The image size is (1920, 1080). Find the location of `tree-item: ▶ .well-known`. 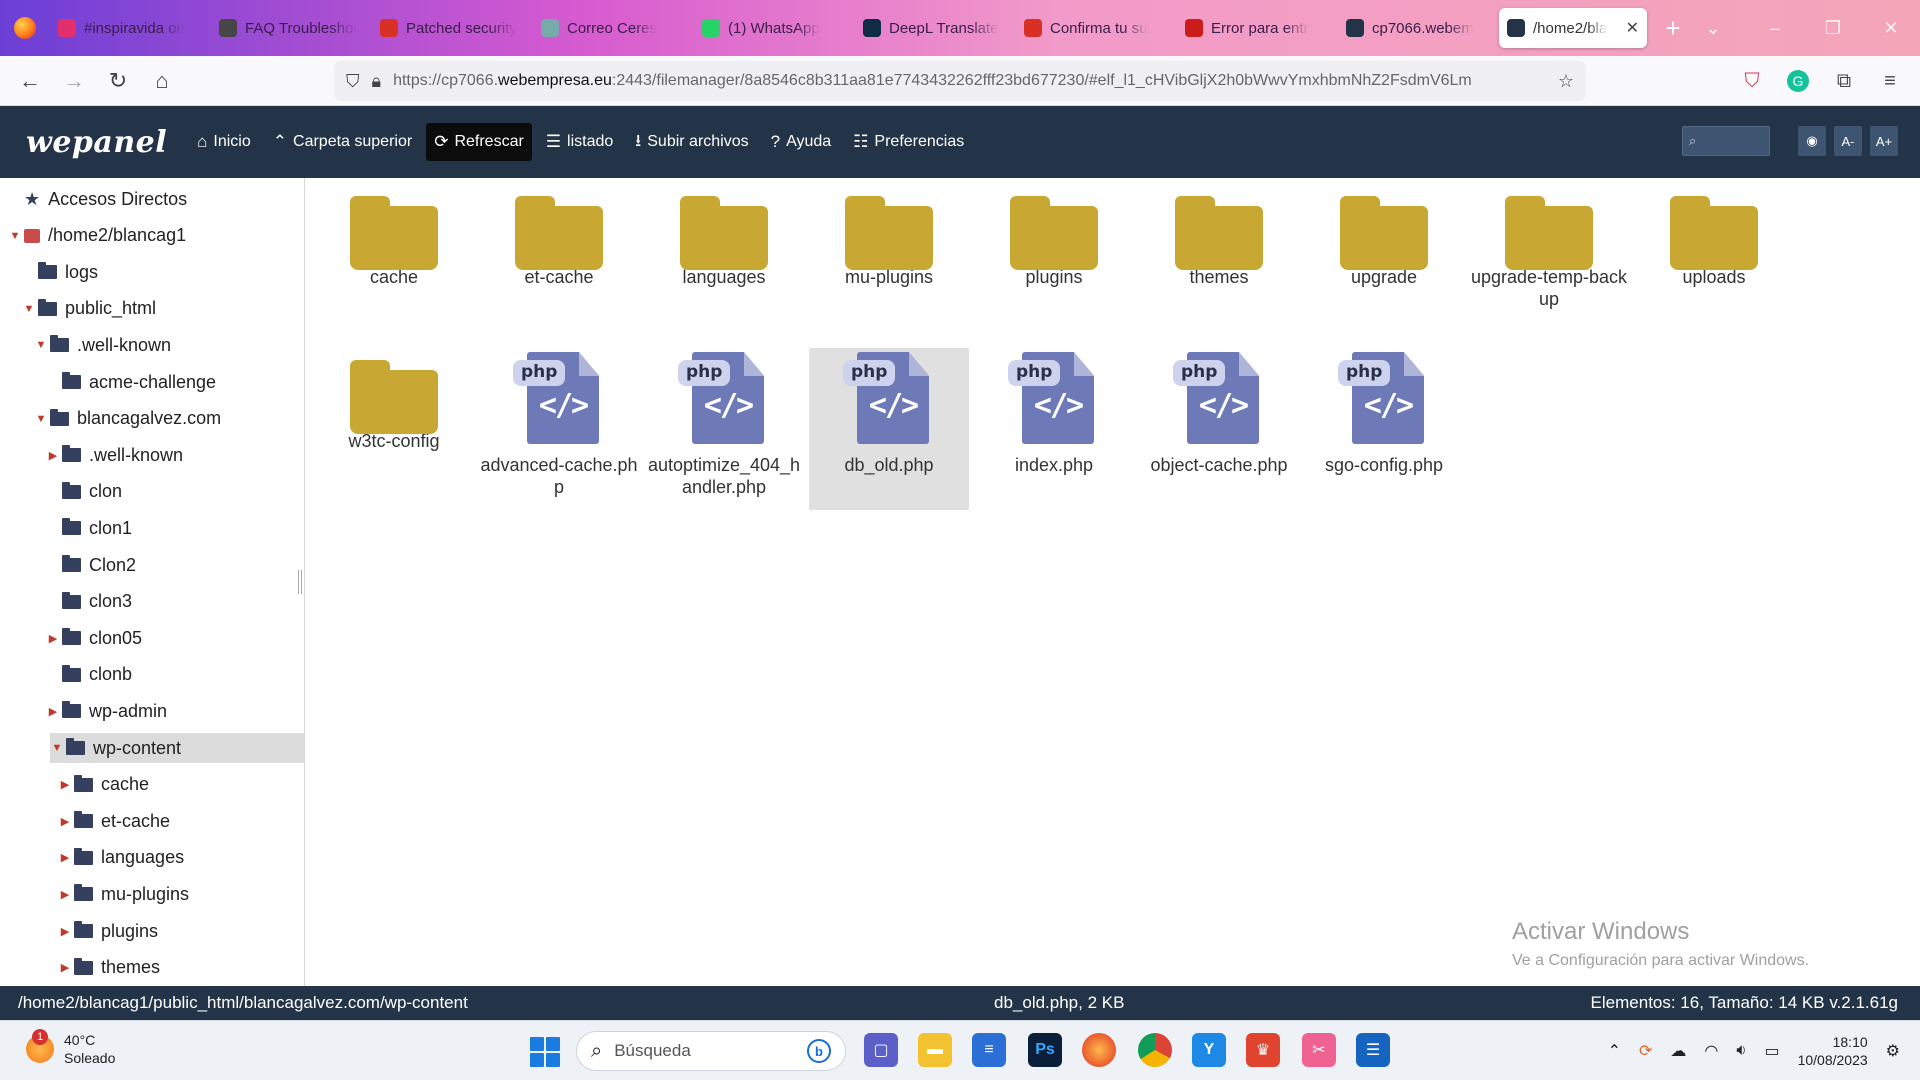

tree-item: ▶ .well-known is located at coordinates (152, 455).